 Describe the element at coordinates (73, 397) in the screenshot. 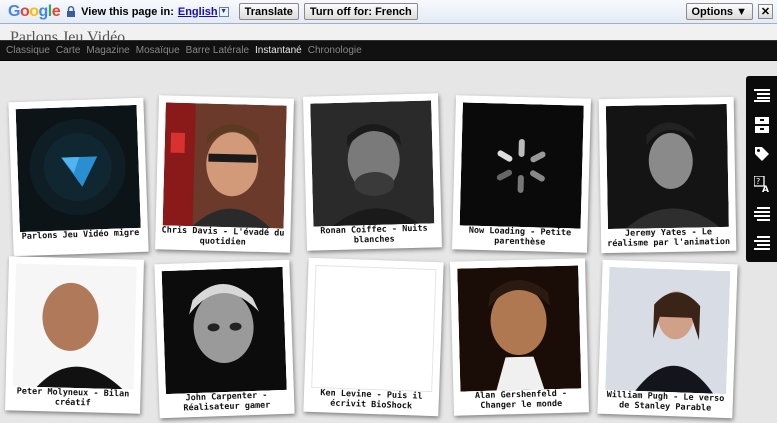

I see `card-caption: Peter Molyneux - Bilan créatif` at that location.